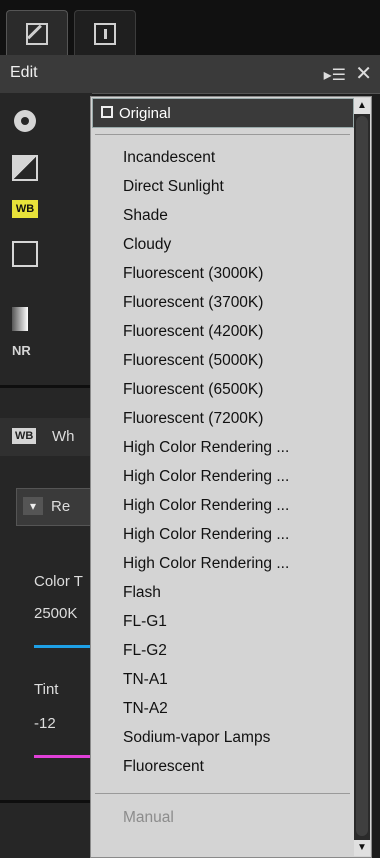 This screenshot has height=858, width=380. Describe the element at coordinates (25, 168) in the screenshot. I see `exposure-icon` at that location.